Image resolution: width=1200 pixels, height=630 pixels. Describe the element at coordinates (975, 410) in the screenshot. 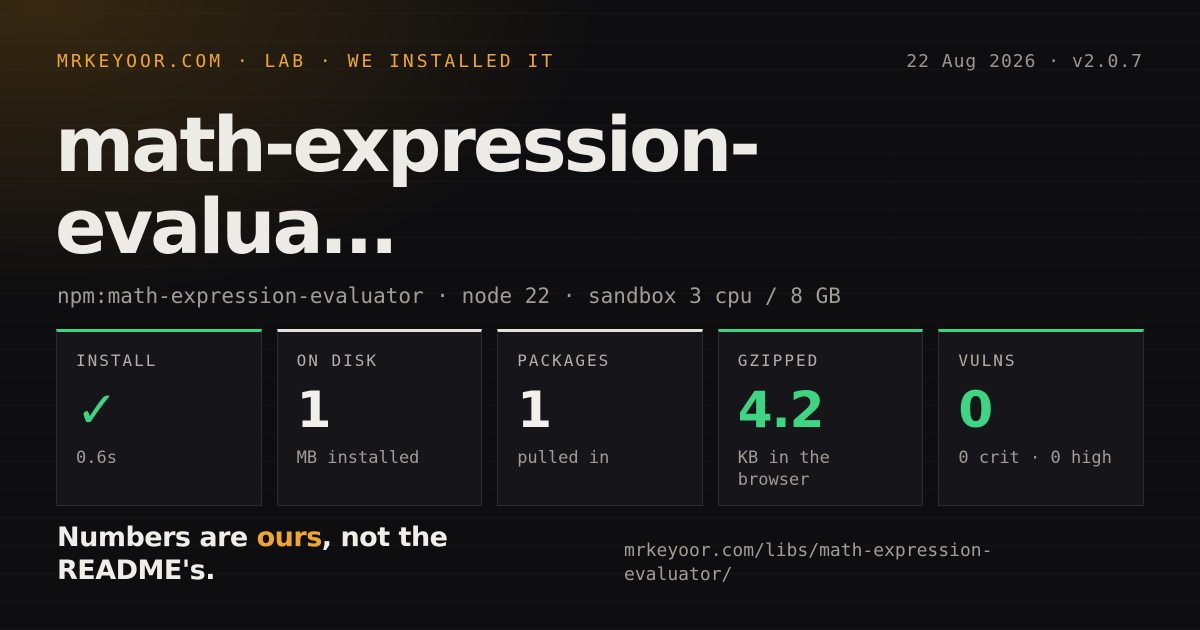

I see `vulns-value: 0` at that location.